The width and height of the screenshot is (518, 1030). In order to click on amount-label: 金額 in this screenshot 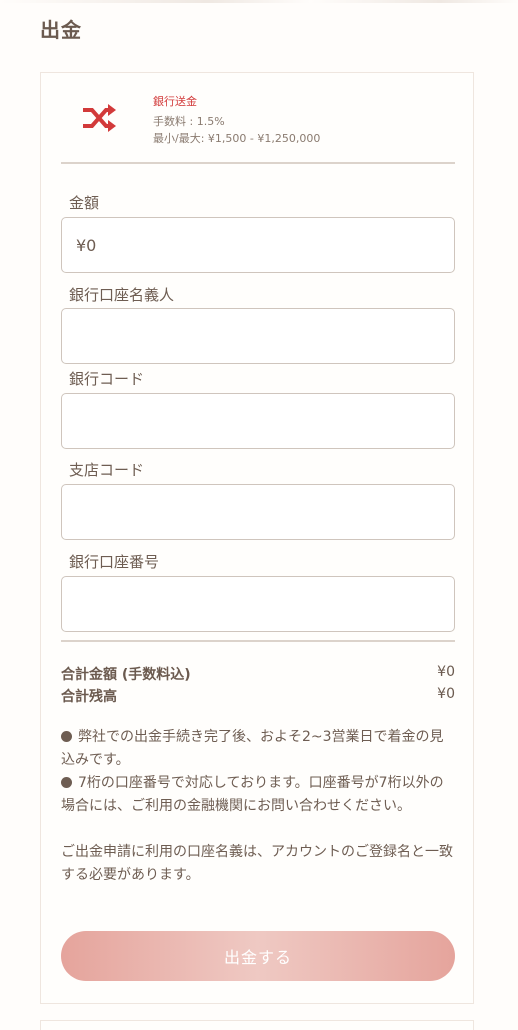, I will do `click(84, 203)`.